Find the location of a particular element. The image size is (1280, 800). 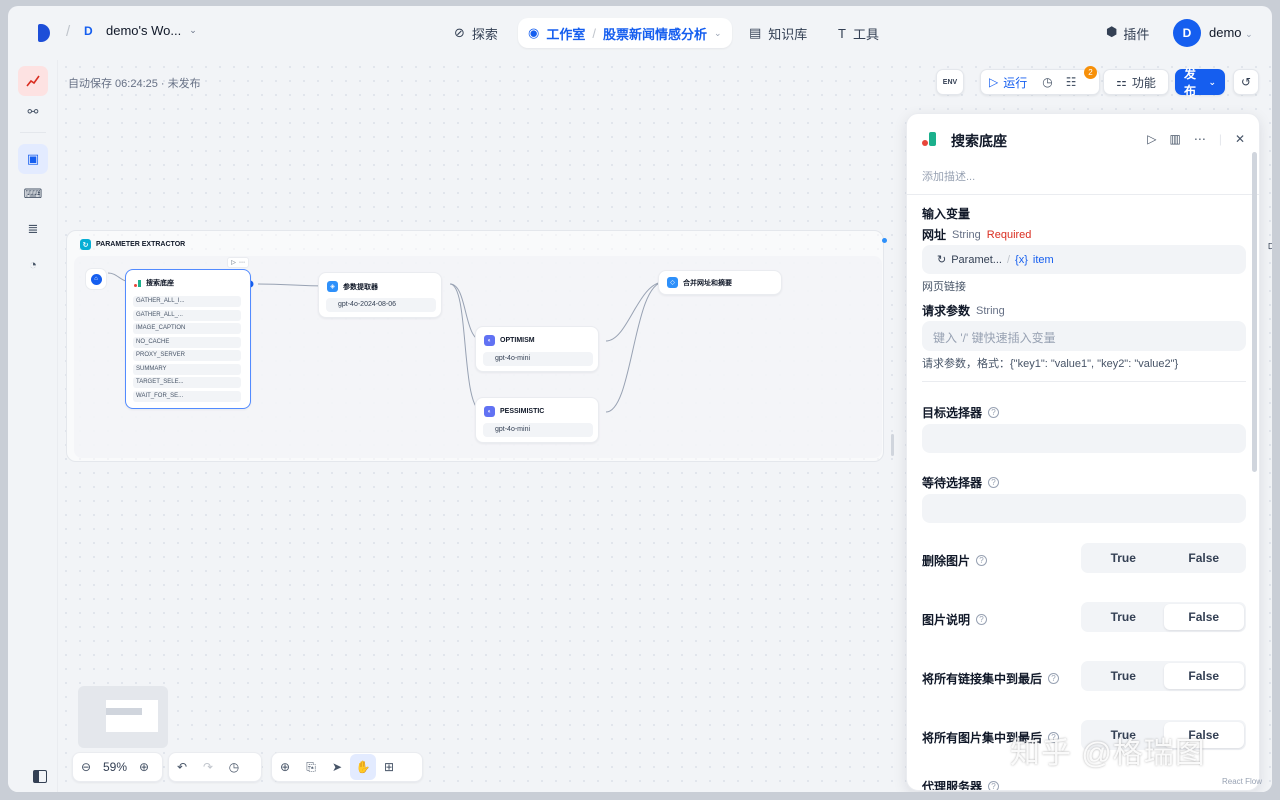

image-caption-toggle: True False is located at coordinates (1163, 617).